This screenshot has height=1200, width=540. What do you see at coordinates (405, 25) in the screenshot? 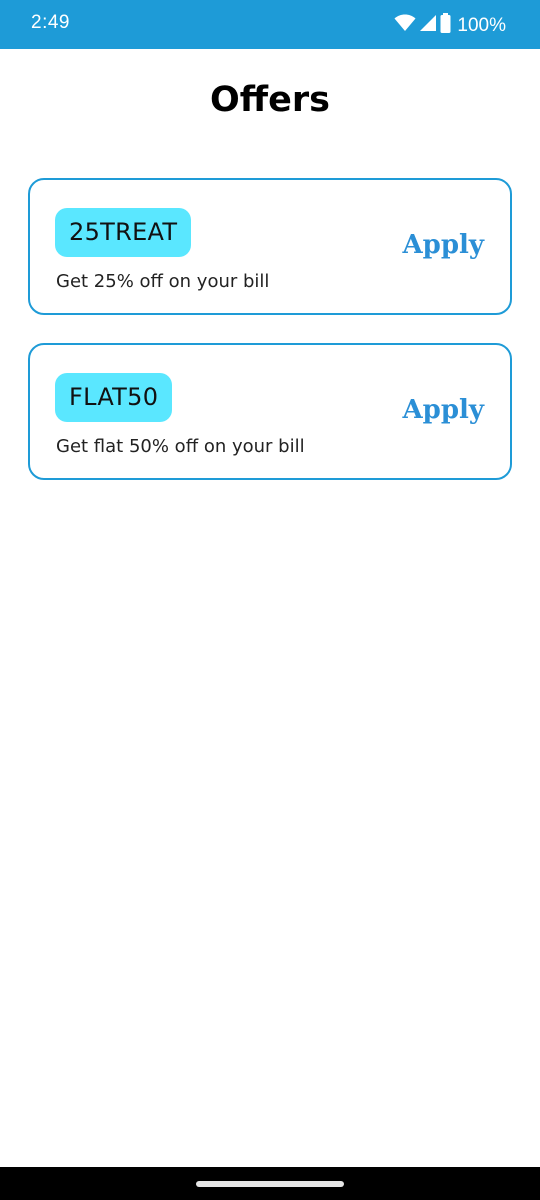
I see `wifi-icon` at bounding box center [405, 25].